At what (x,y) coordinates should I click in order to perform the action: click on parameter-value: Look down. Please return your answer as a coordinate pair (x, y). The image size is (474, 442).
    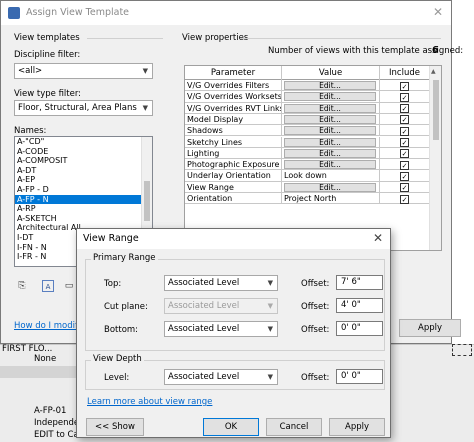
    Looking at the image, I should click on (305, 175).